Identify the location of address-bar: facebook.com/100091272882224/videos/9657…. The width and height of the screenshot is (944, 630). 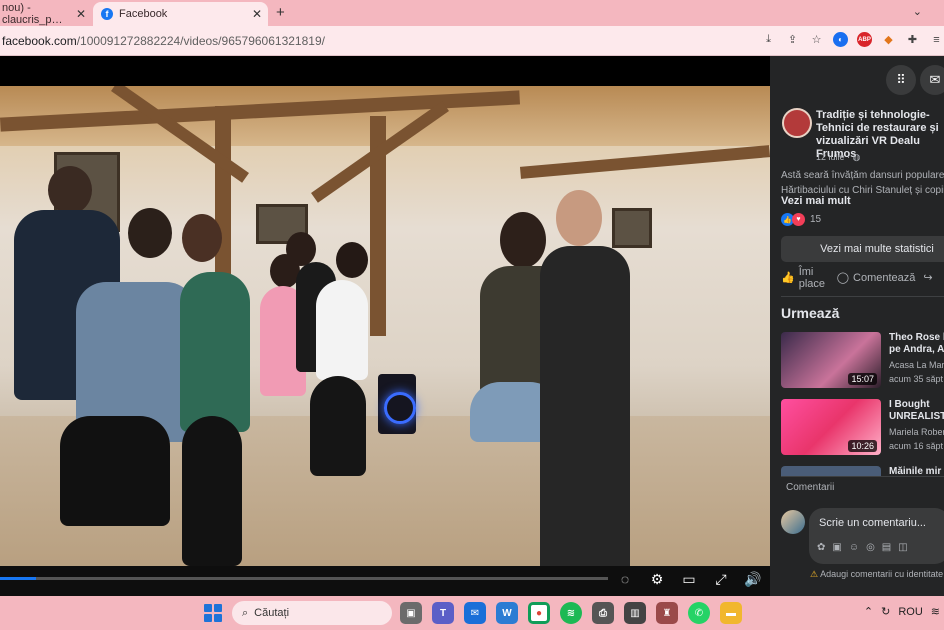
(472, 41).